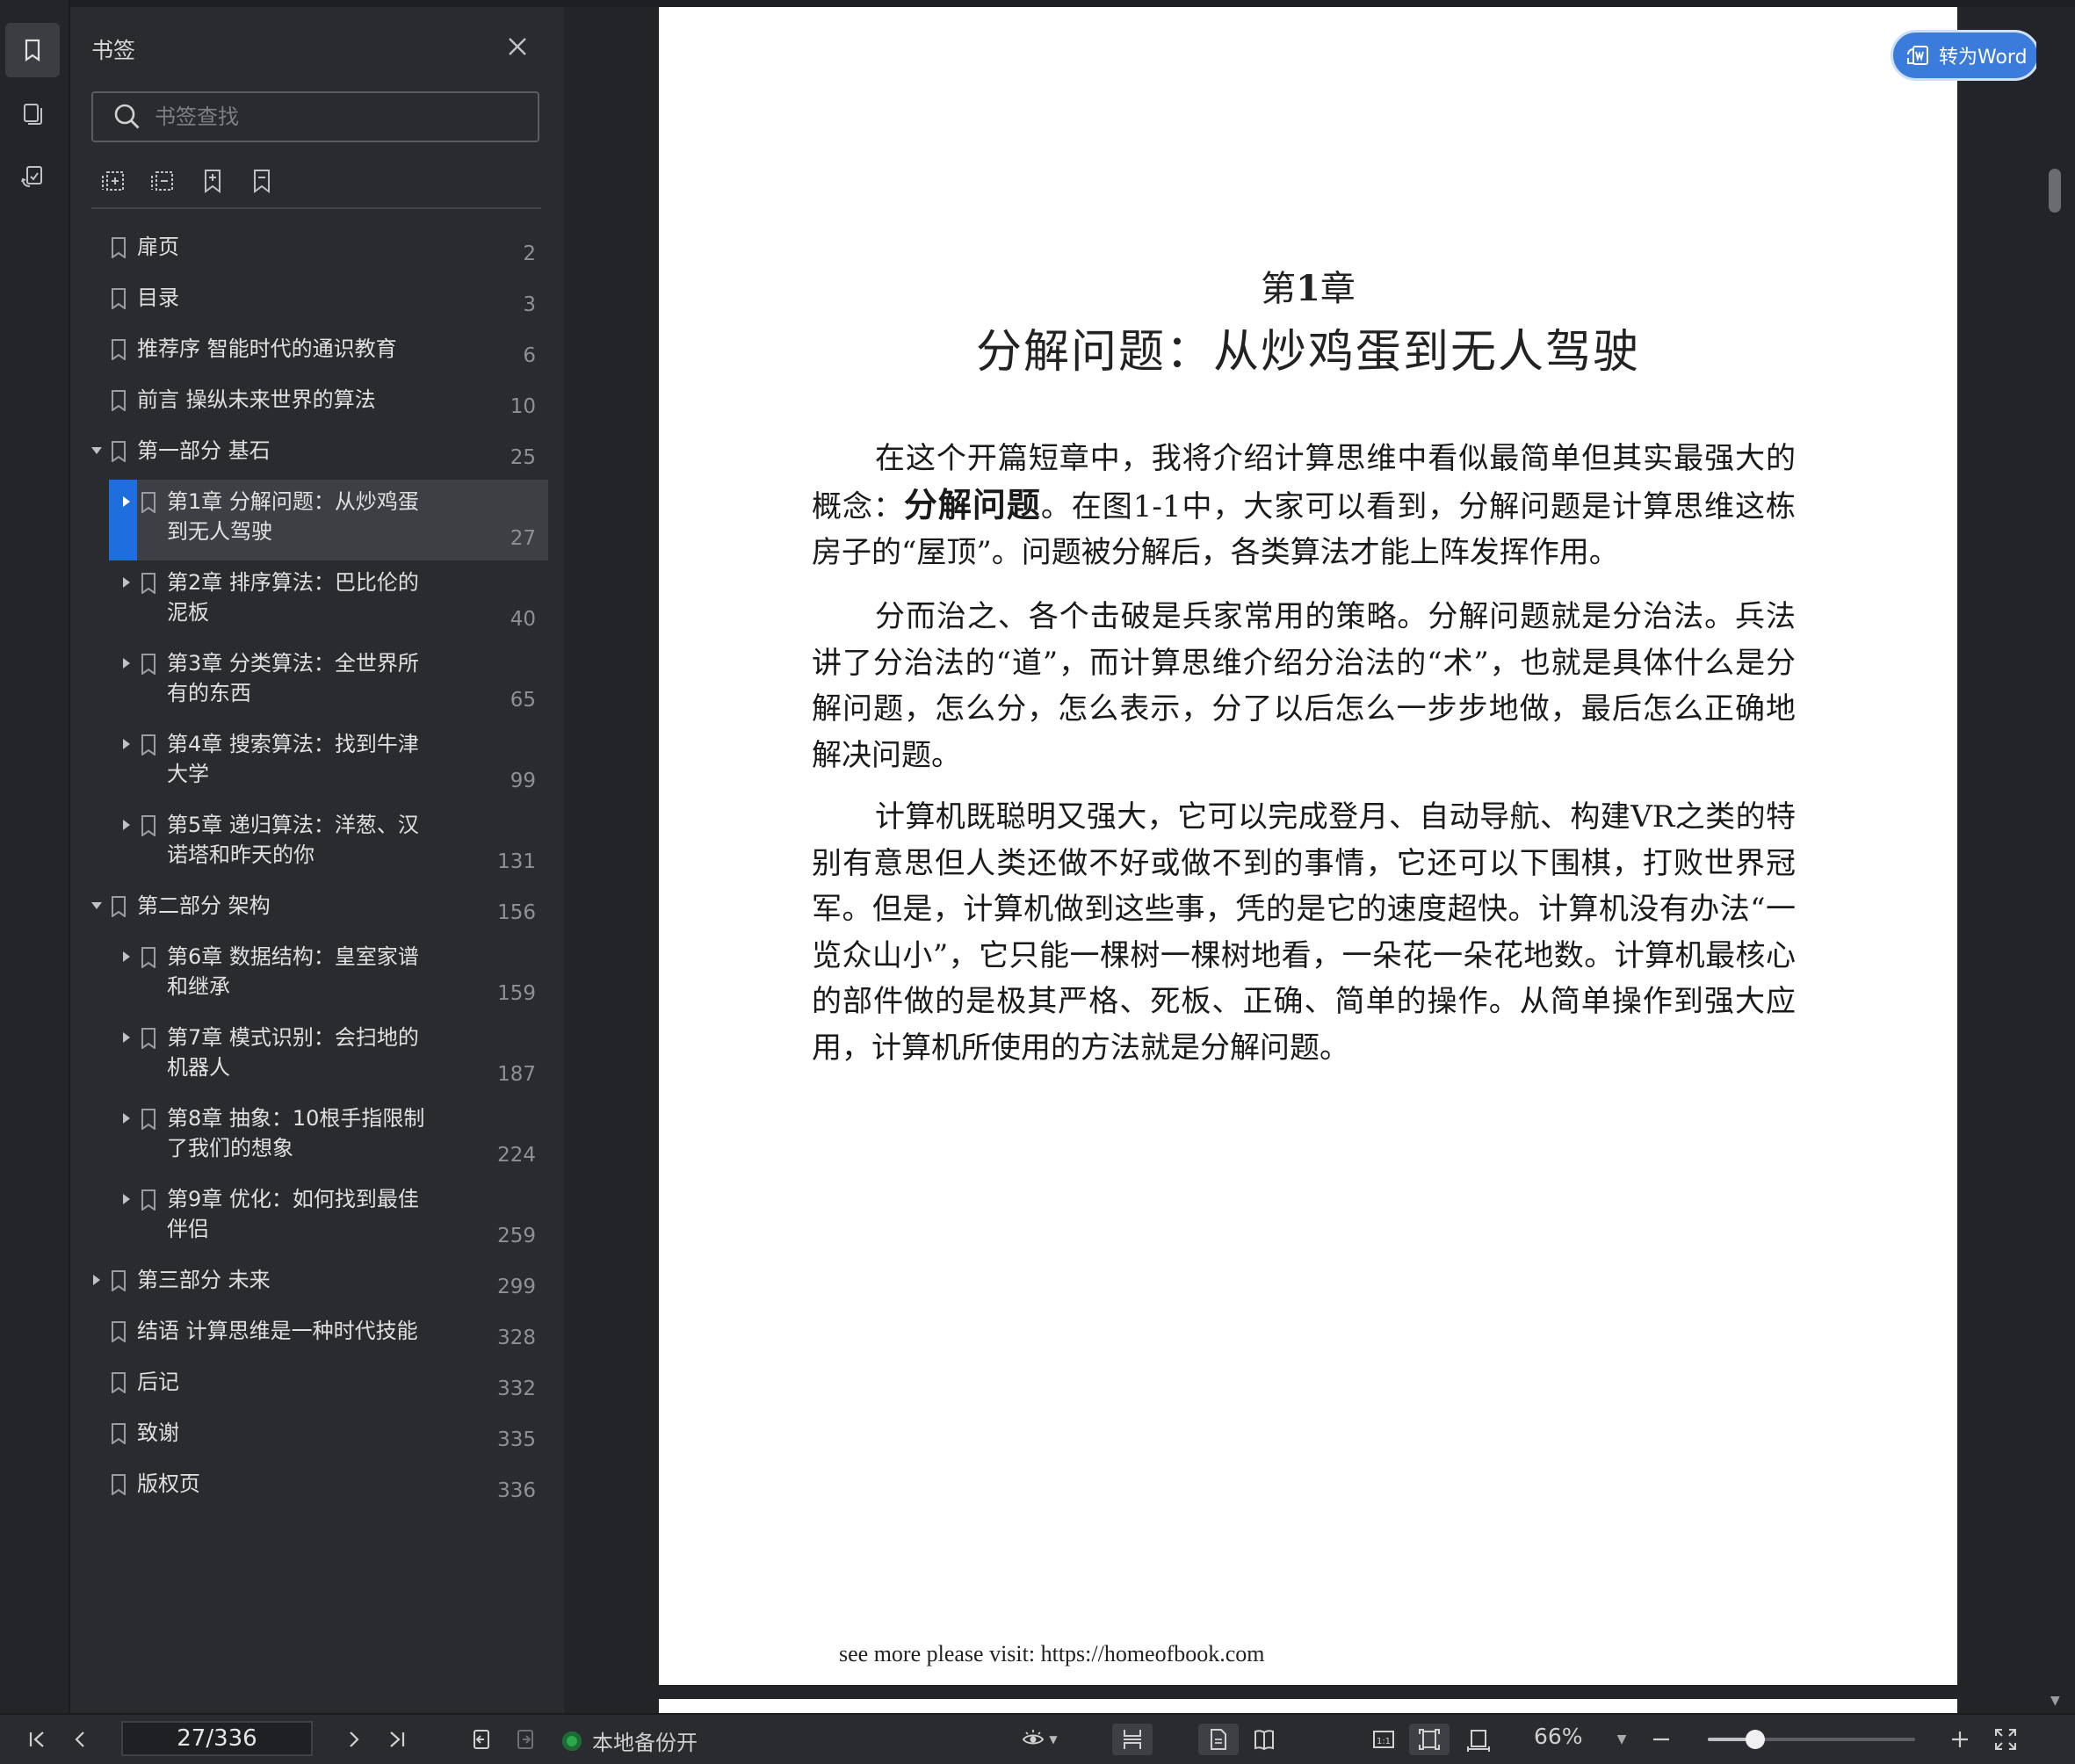 The image size is (2075, 1764). What do you see at coordinates (158, 247) in the screenshot?
I see `bookmark-label-line1: 扉页` at bounding box center [158, 247].